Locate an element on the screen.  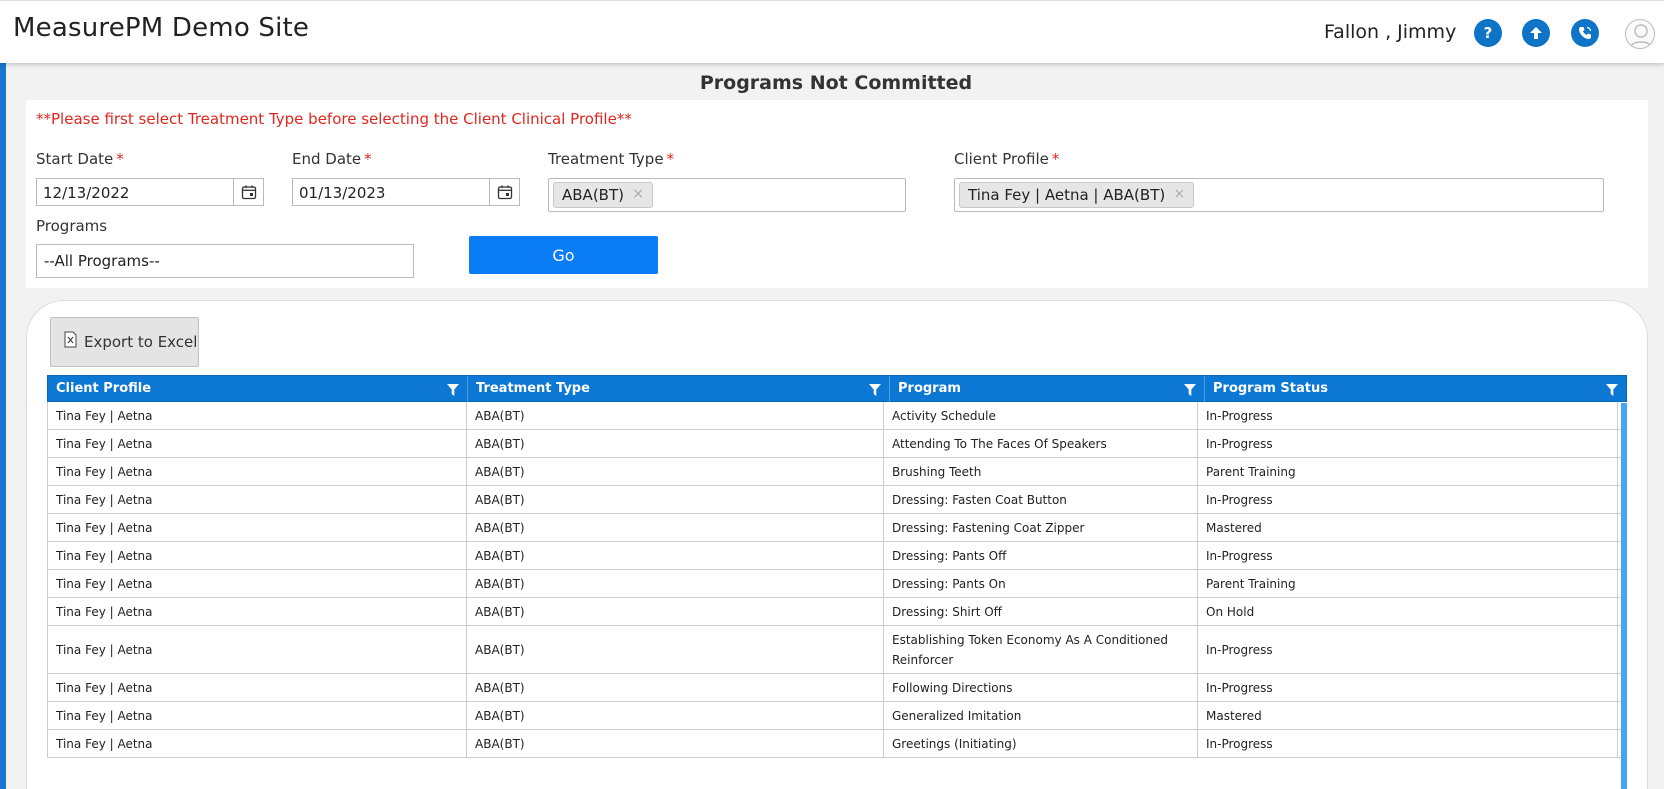
column-header-program-status: Program Status is located at coordinates (1415, 389).